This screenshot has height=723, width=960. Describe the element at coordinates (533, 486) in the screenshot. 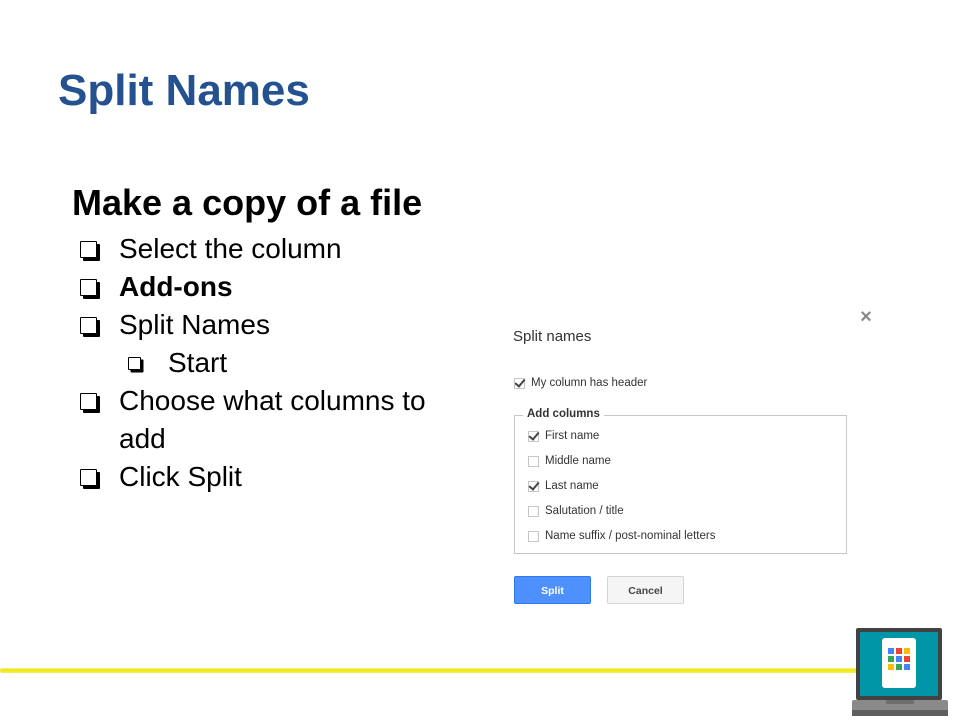

I see `last-name-checkbox` at that location.